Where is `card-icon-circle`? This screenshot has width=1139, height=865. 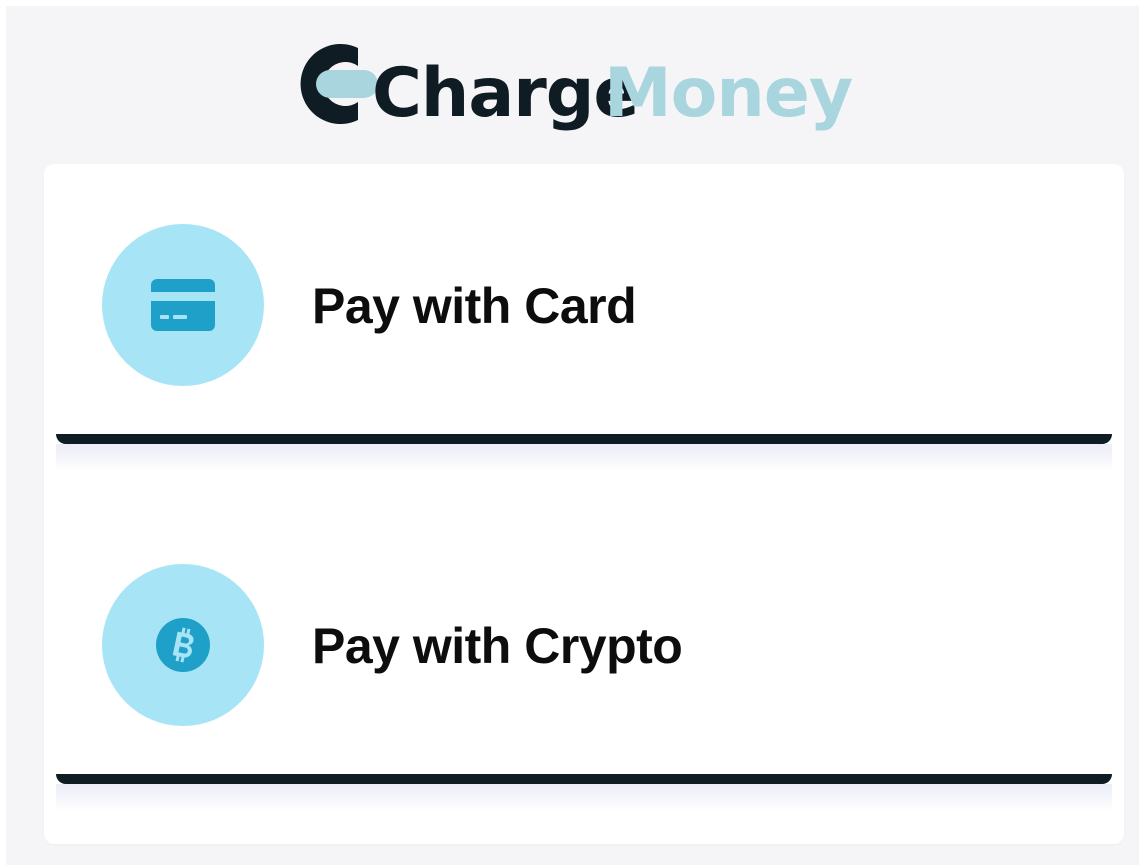
card-icon-circle is located at coordinates (183, 305).